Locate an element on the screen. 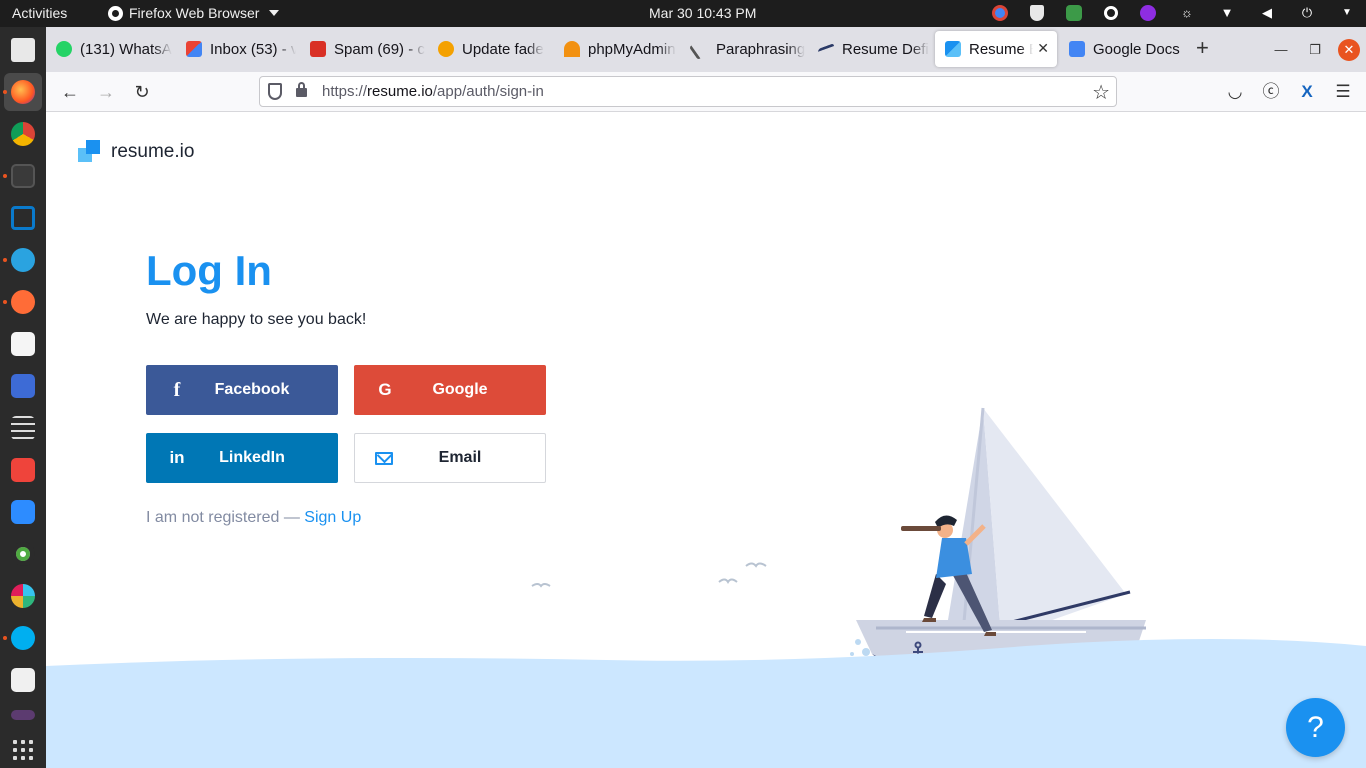 This screenshot has width=1366, height=768. page-title: Log In is located at coordinates (209, 270).